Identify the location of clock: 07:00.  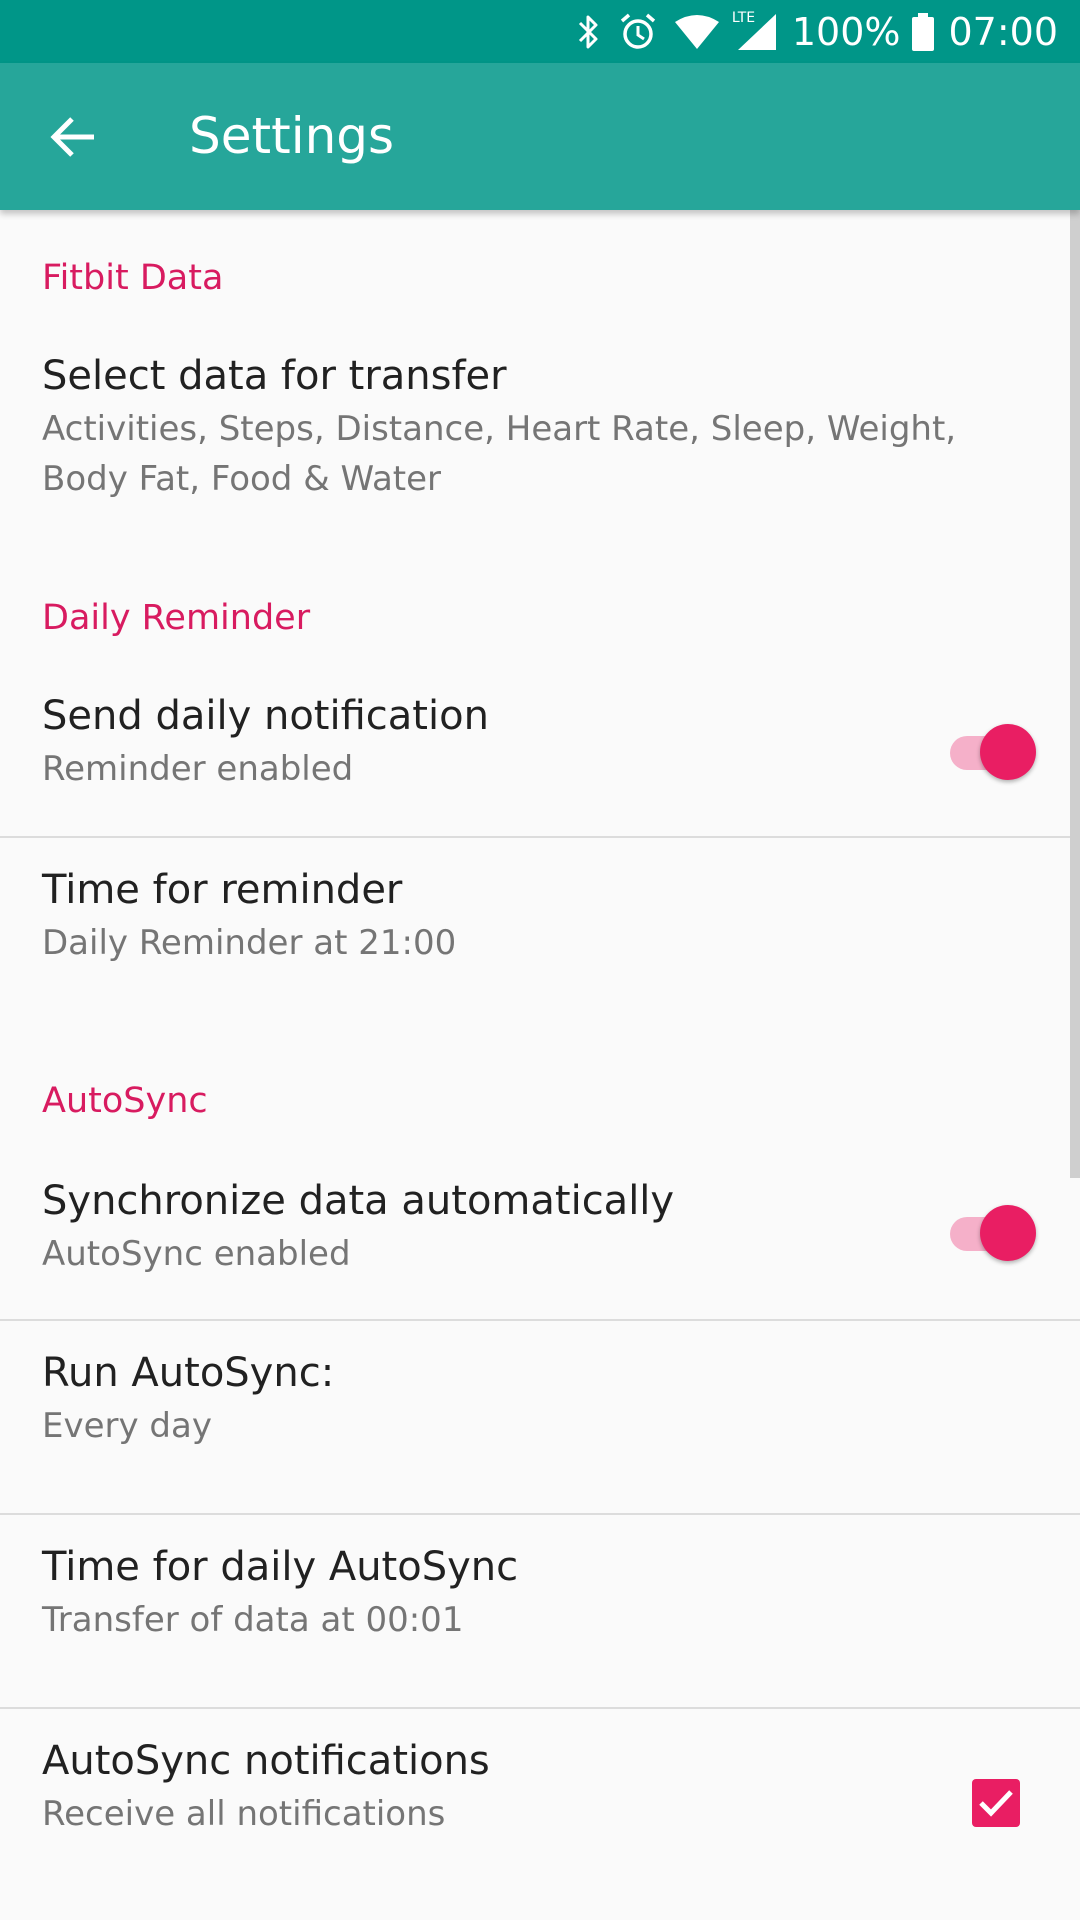
(1003, 31).